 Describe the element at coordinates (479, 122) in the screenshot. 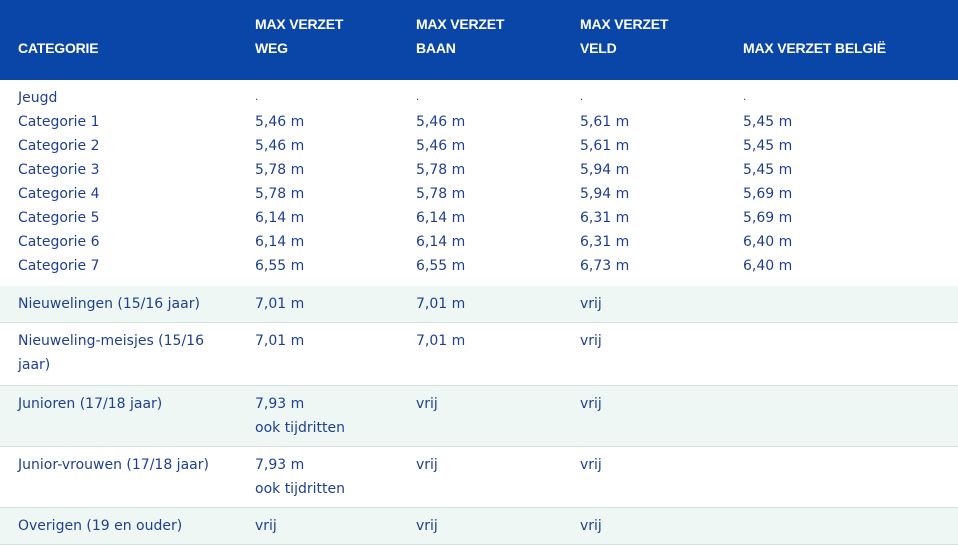

I see `table-row: Categorie 1 5,46 m 5,46 m 5,61 m 5,45 m` at that location.